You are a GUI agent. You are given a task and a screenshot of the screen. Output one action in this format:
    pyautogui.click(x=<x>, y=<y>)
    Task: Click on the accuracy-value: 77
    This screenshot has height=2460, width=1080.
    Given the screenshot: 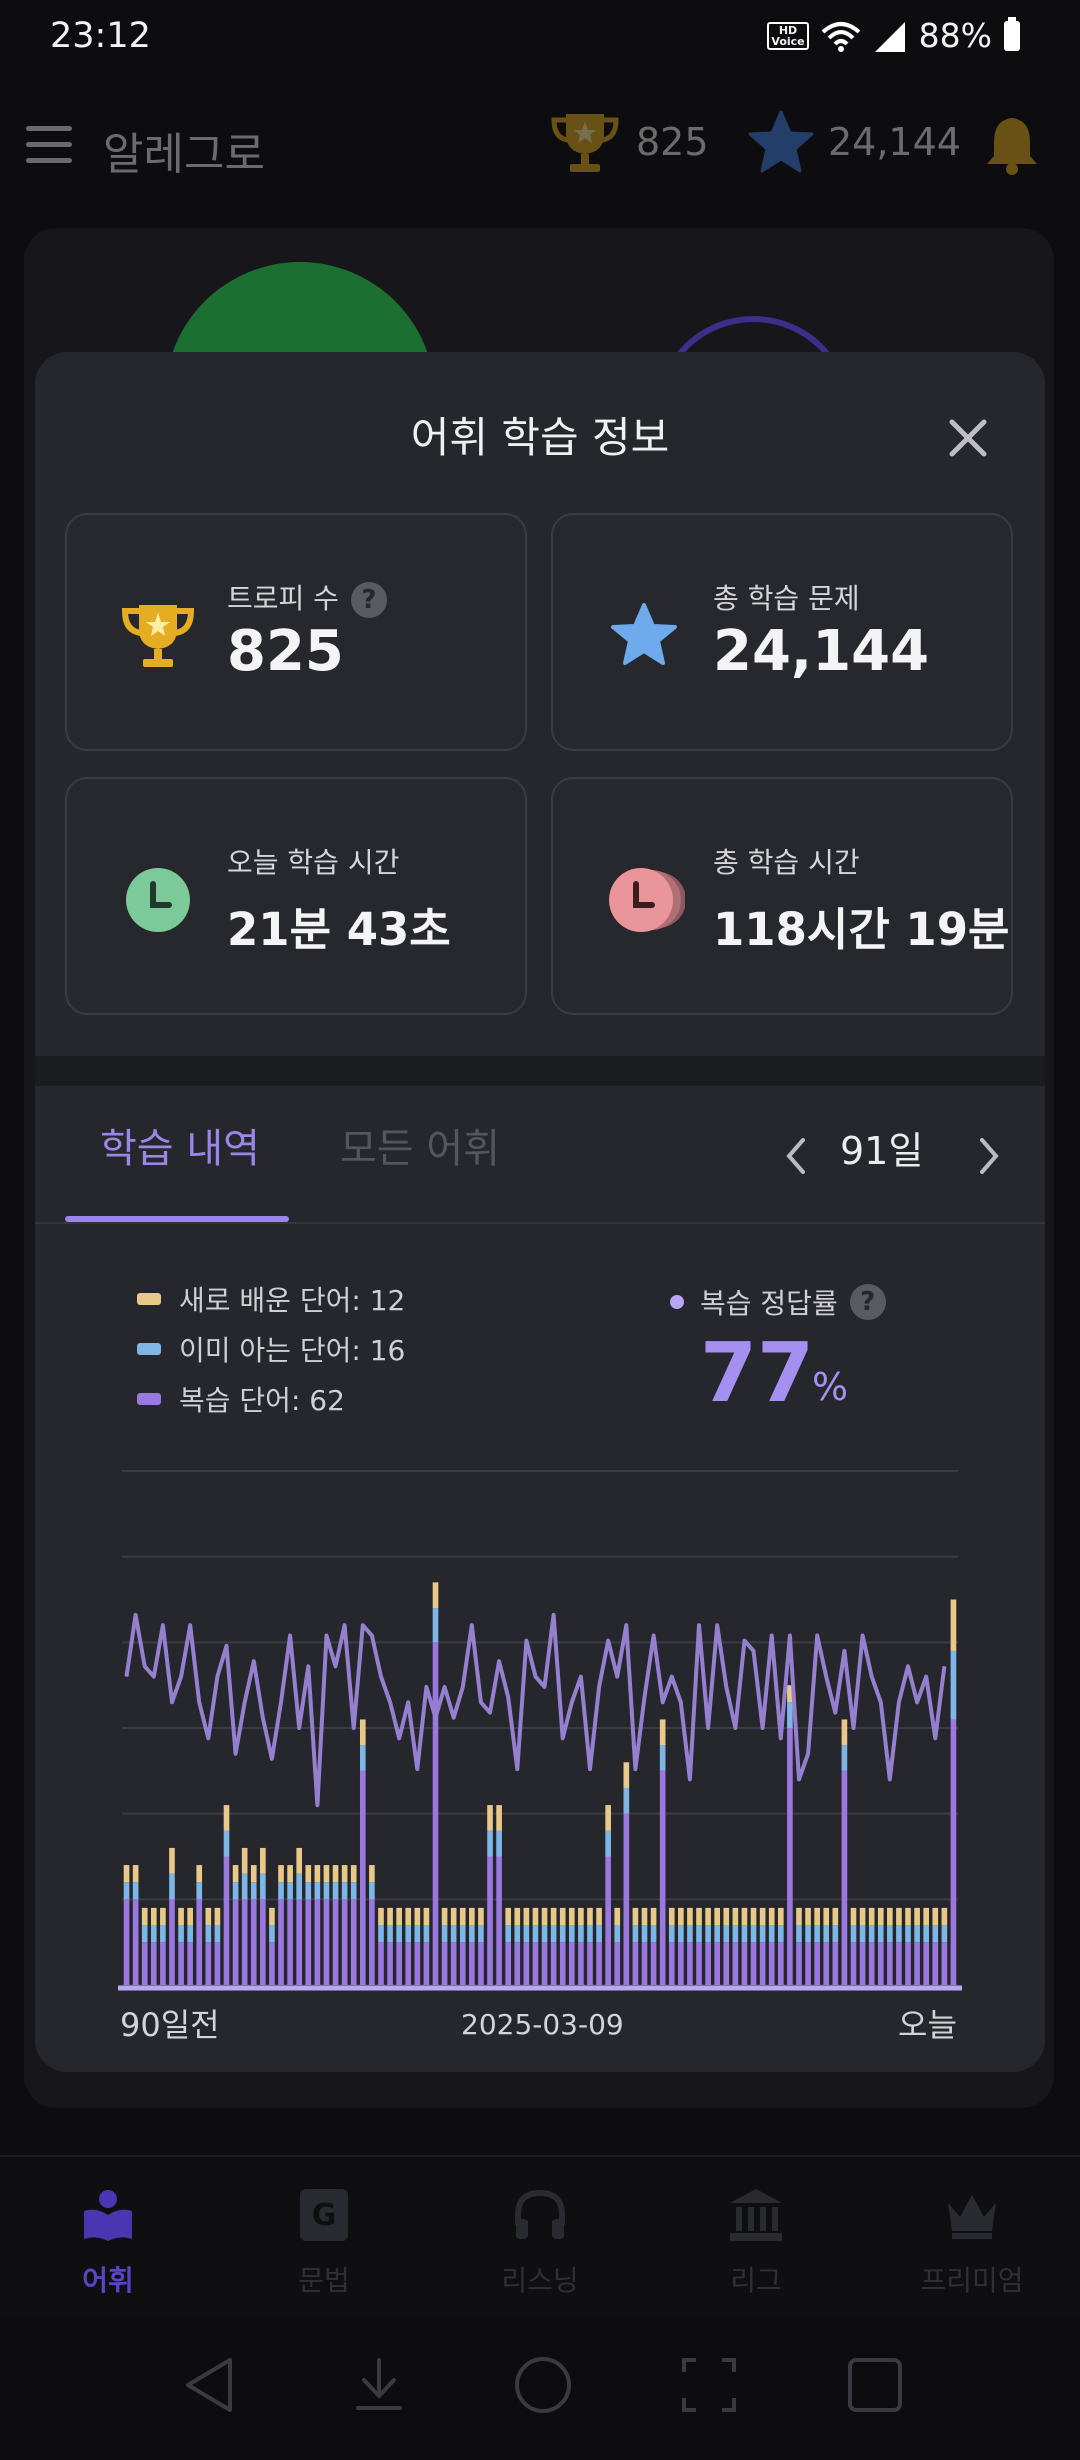 What is the action you would take?
    pyautogui.click(x=757, y=1373)
    